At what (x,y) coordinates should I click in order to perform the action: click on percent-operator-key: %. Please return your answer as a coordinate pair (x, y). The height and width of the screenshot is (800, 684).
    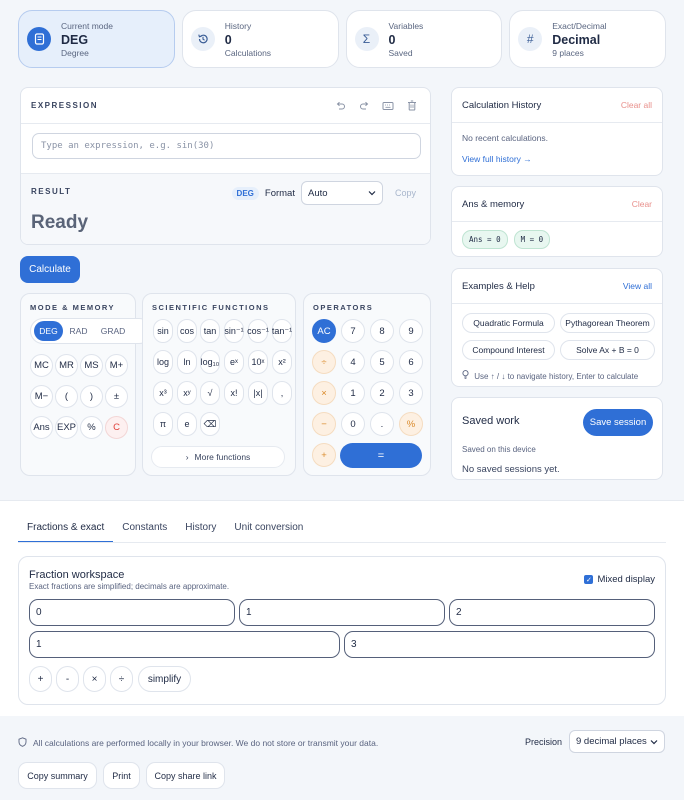
    Looking at the image, I should click on (411, 424).